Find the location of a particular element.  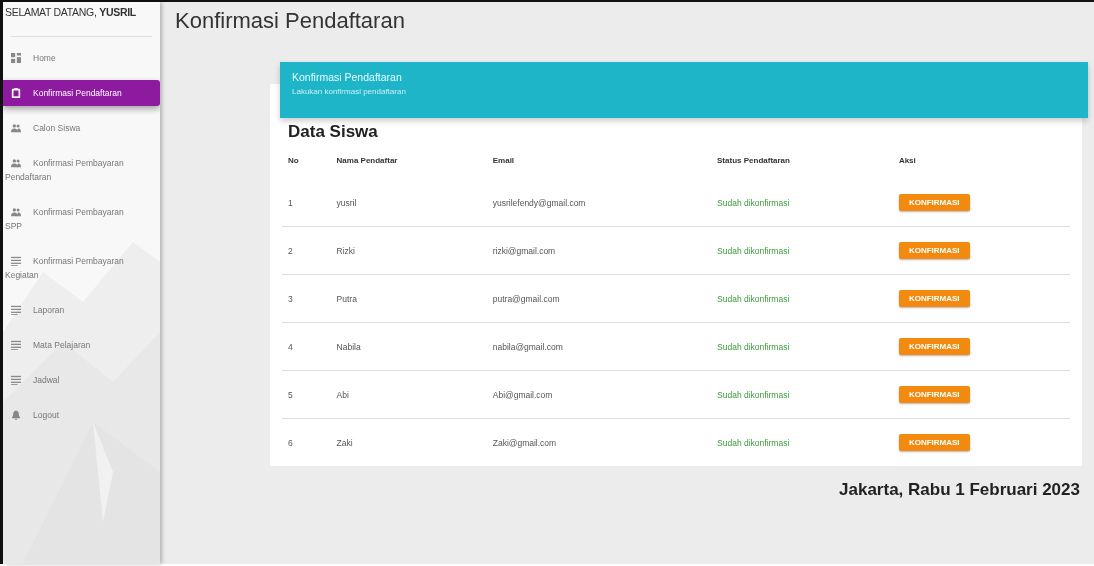

table-cell: Zaki is located at coordinates (408, 442).